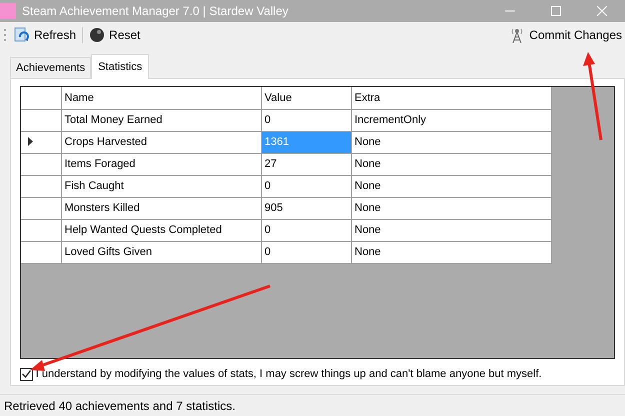  Describe the element at coordinates (51, 67) in the screenshot. I see `tab: Achievements` at that location.